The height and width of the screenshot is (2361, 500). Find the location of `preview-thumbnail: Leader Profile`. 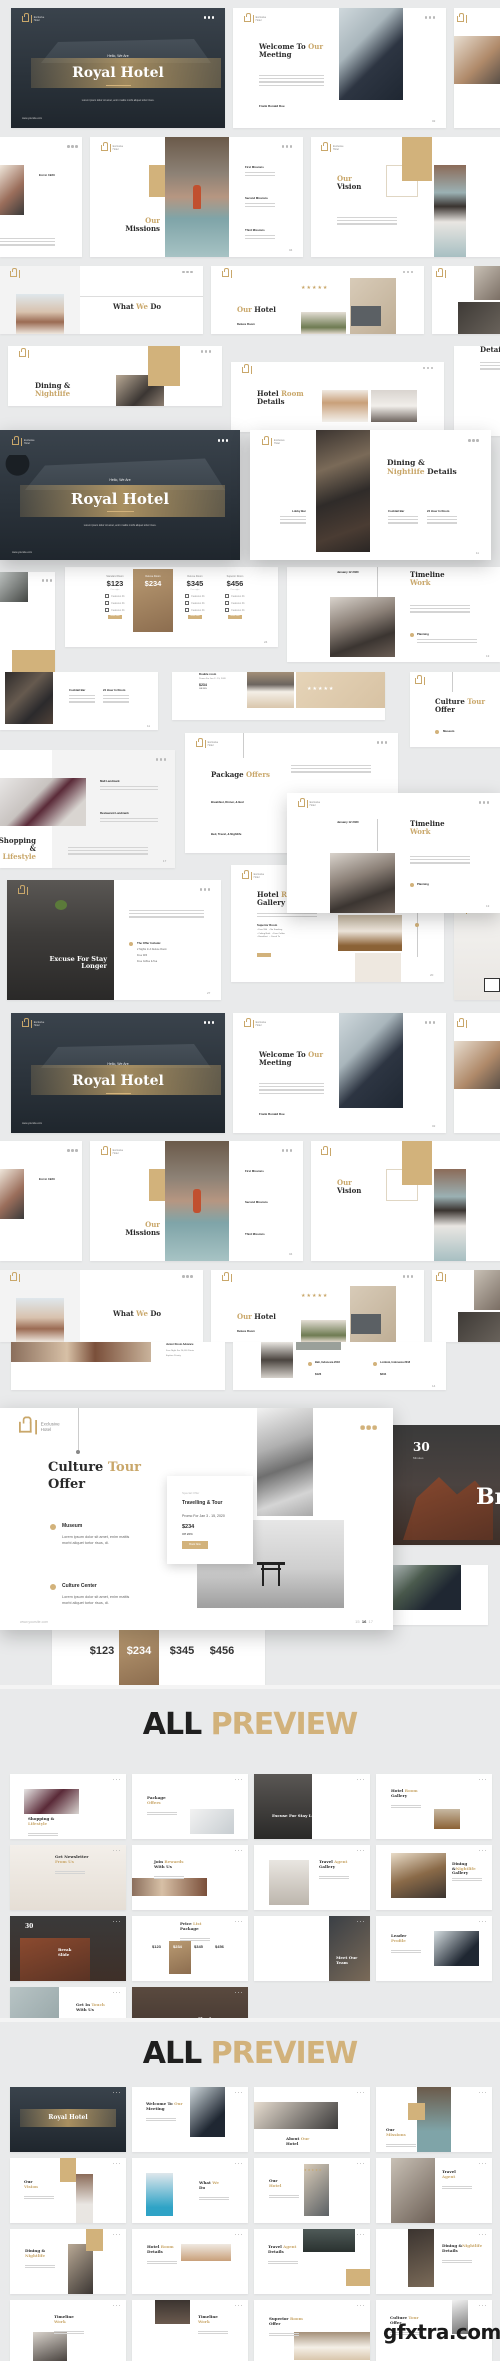

preview-thumbnail: Leader Profile is located at coordinates (434, 1948).